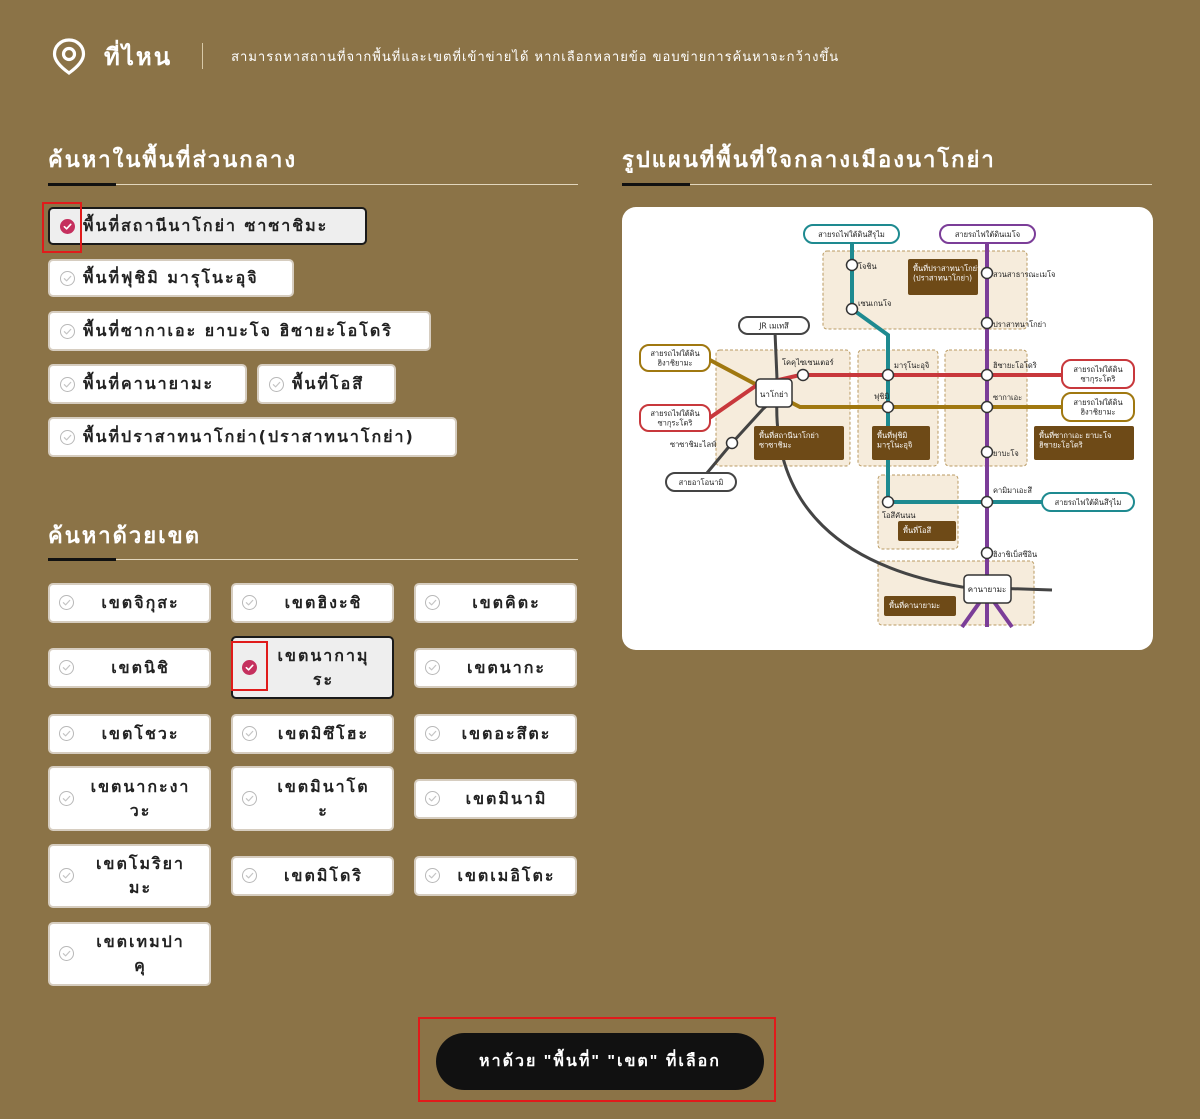 The height and width of the screenshot is (1119, 1200). I want to click on station-label: เซนเกนโจ, so click(874, 303).